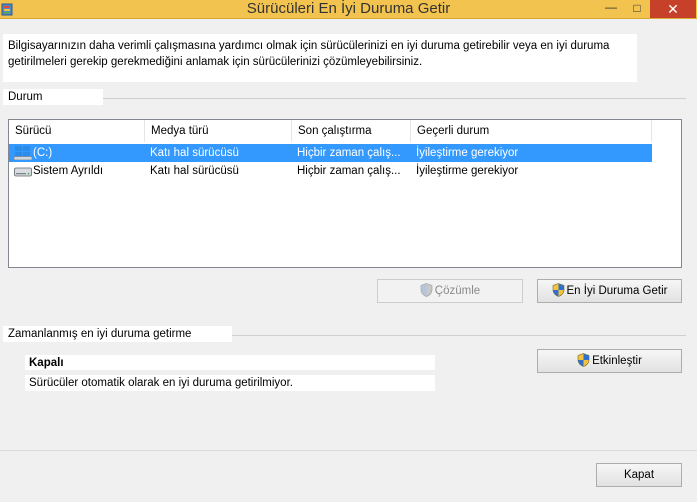 This screenshot has width=697, height=502. What do you see at coordinates (218, 131) in the screenshot?
I see `column-header-media-type: Medya türü` at bounding box center [218, 131].